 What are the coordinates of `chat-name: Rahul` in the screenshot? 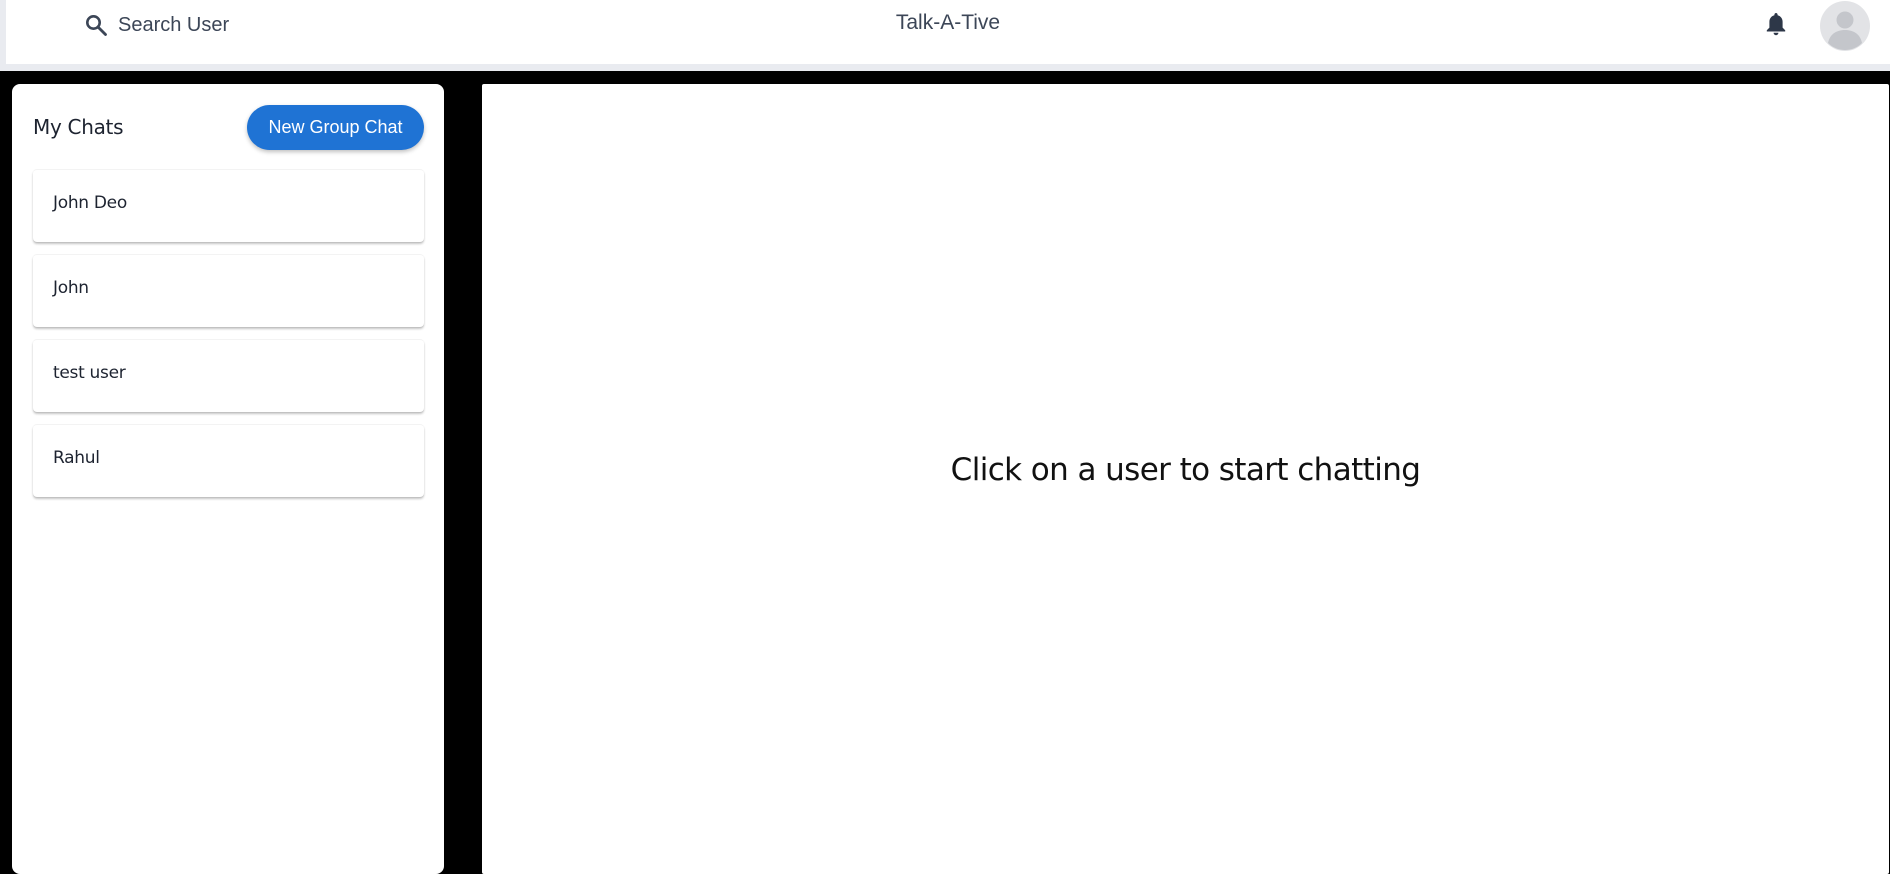 It's located at (76, 458).